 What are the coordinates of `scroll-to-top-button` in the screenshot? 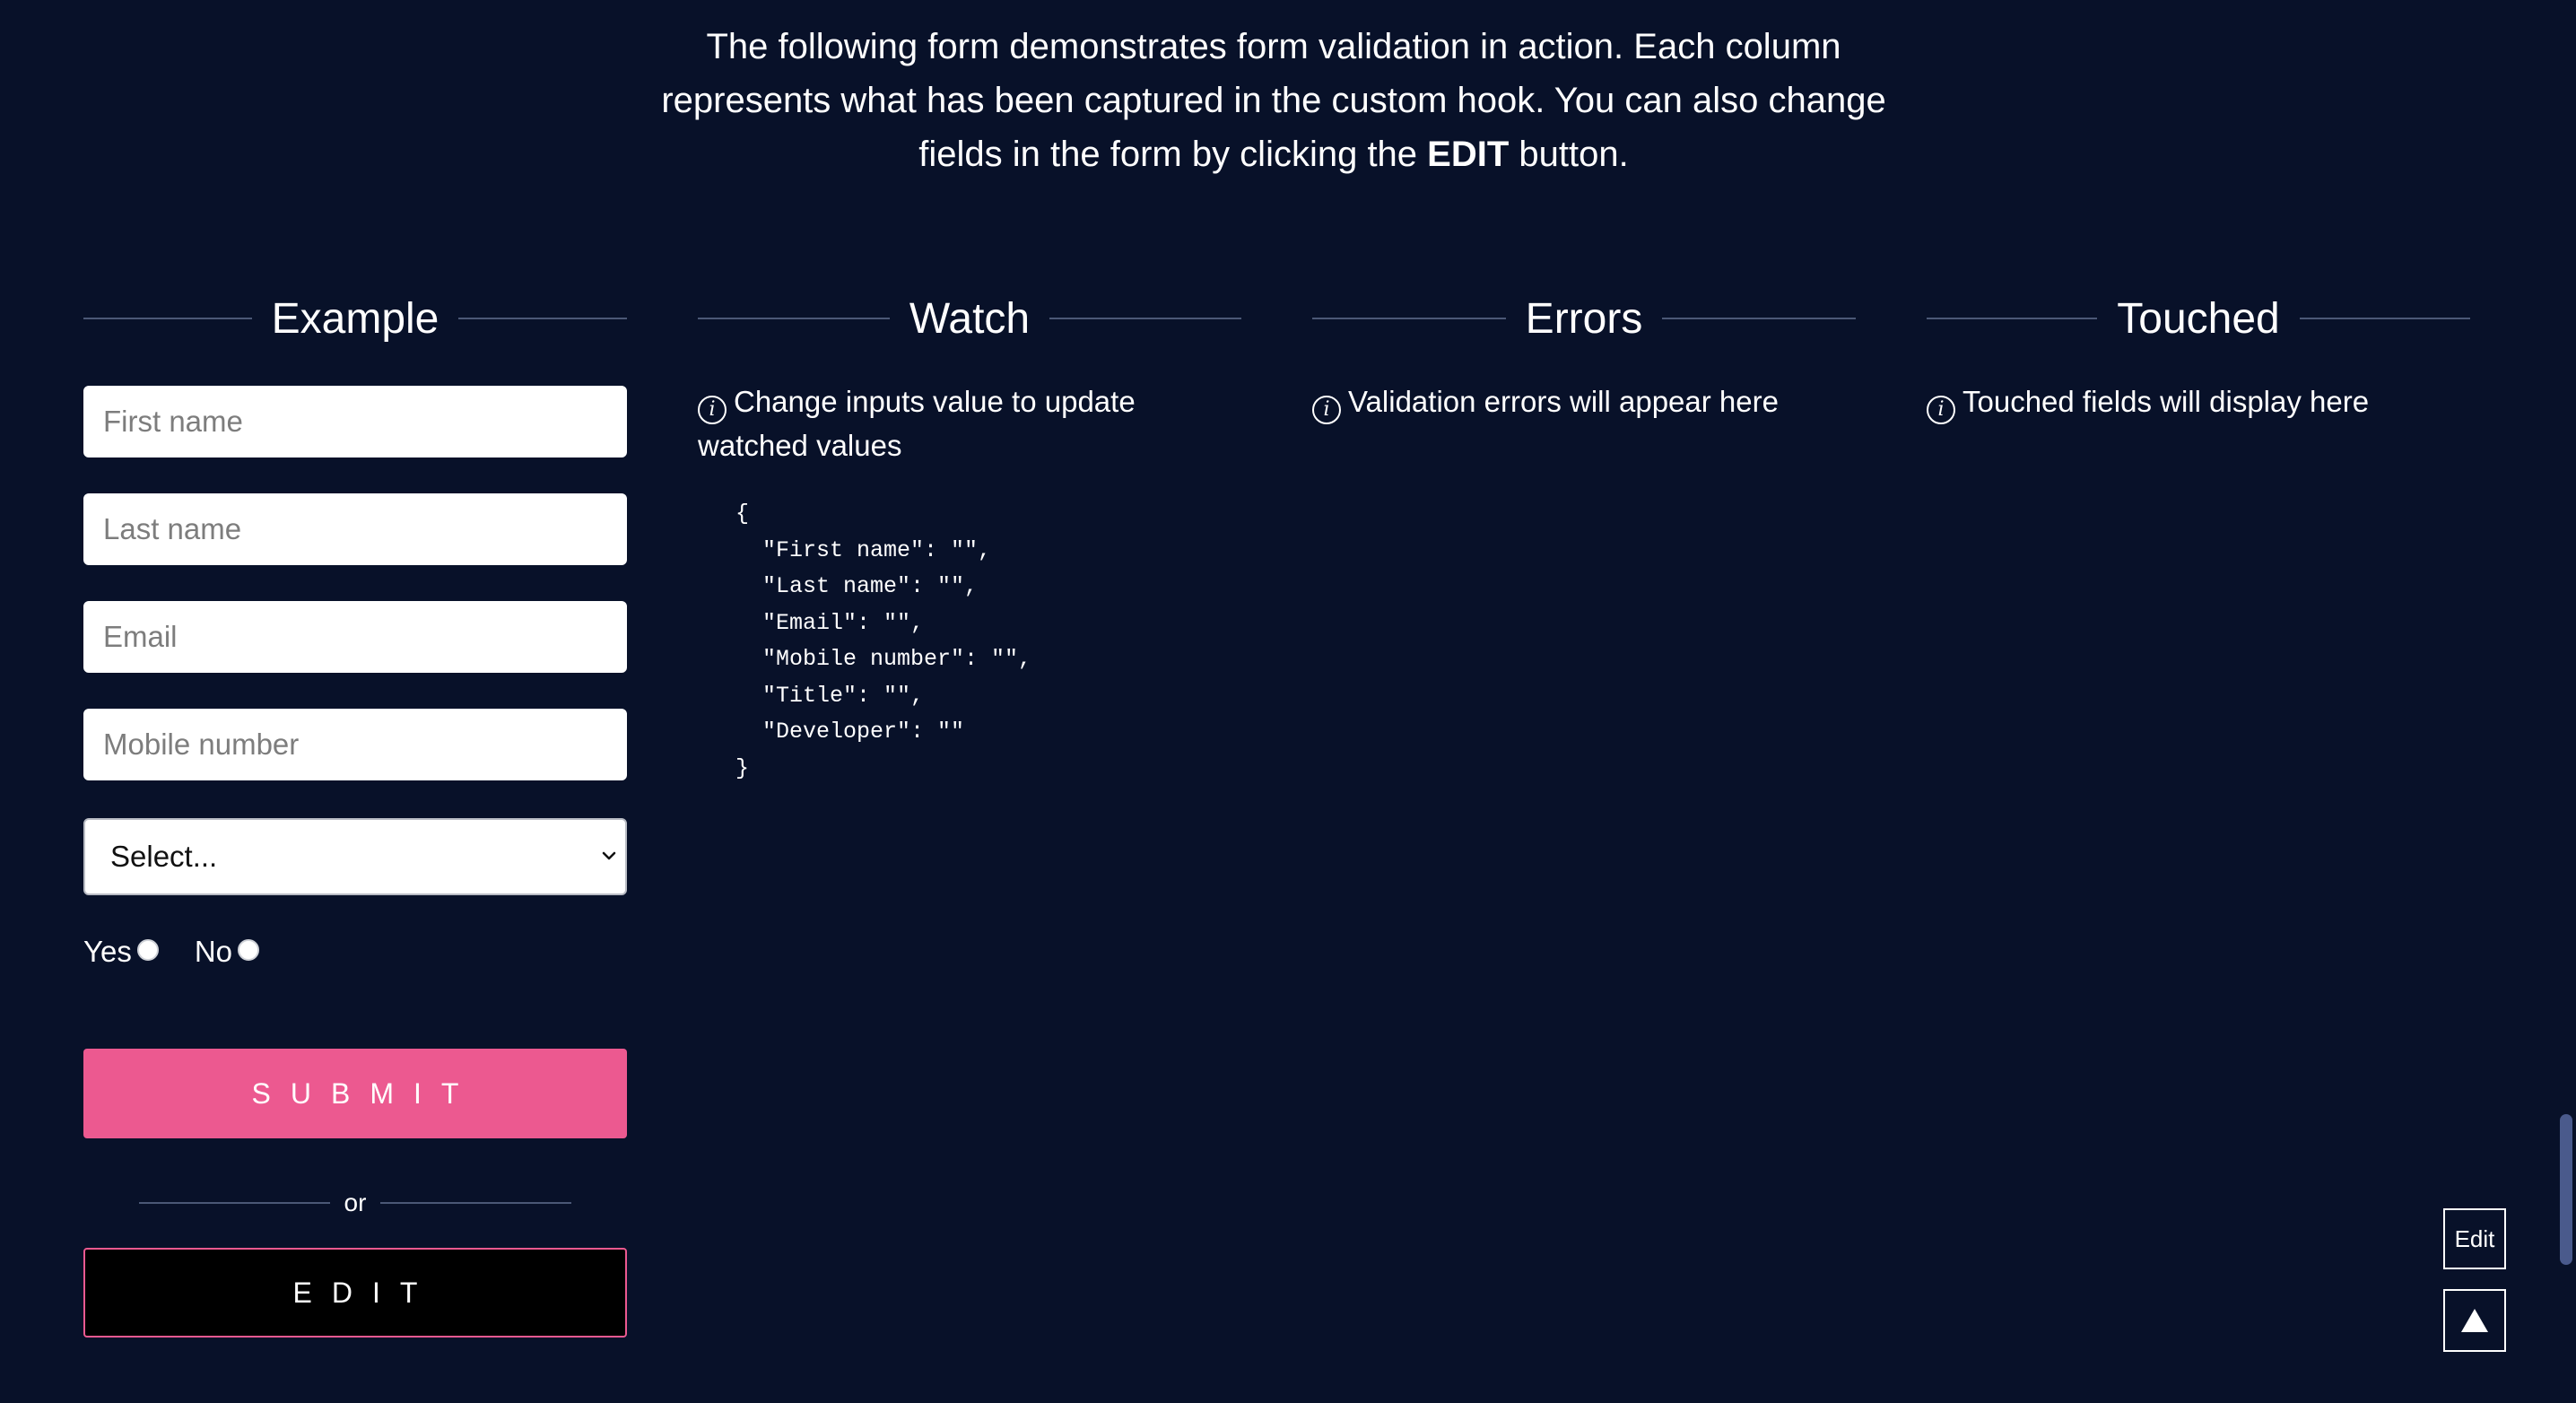 It's located at (2474, 1320).